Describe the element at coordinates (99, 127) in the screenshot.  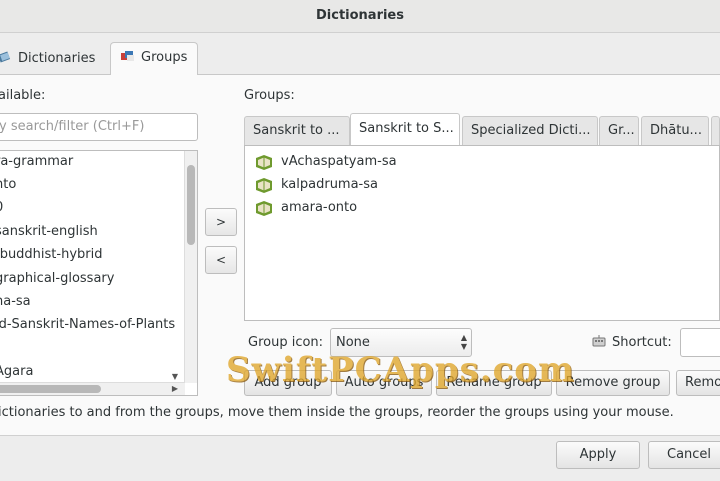
I see `search-filter-input: y search/filter (Ctrl+F)` at that location.